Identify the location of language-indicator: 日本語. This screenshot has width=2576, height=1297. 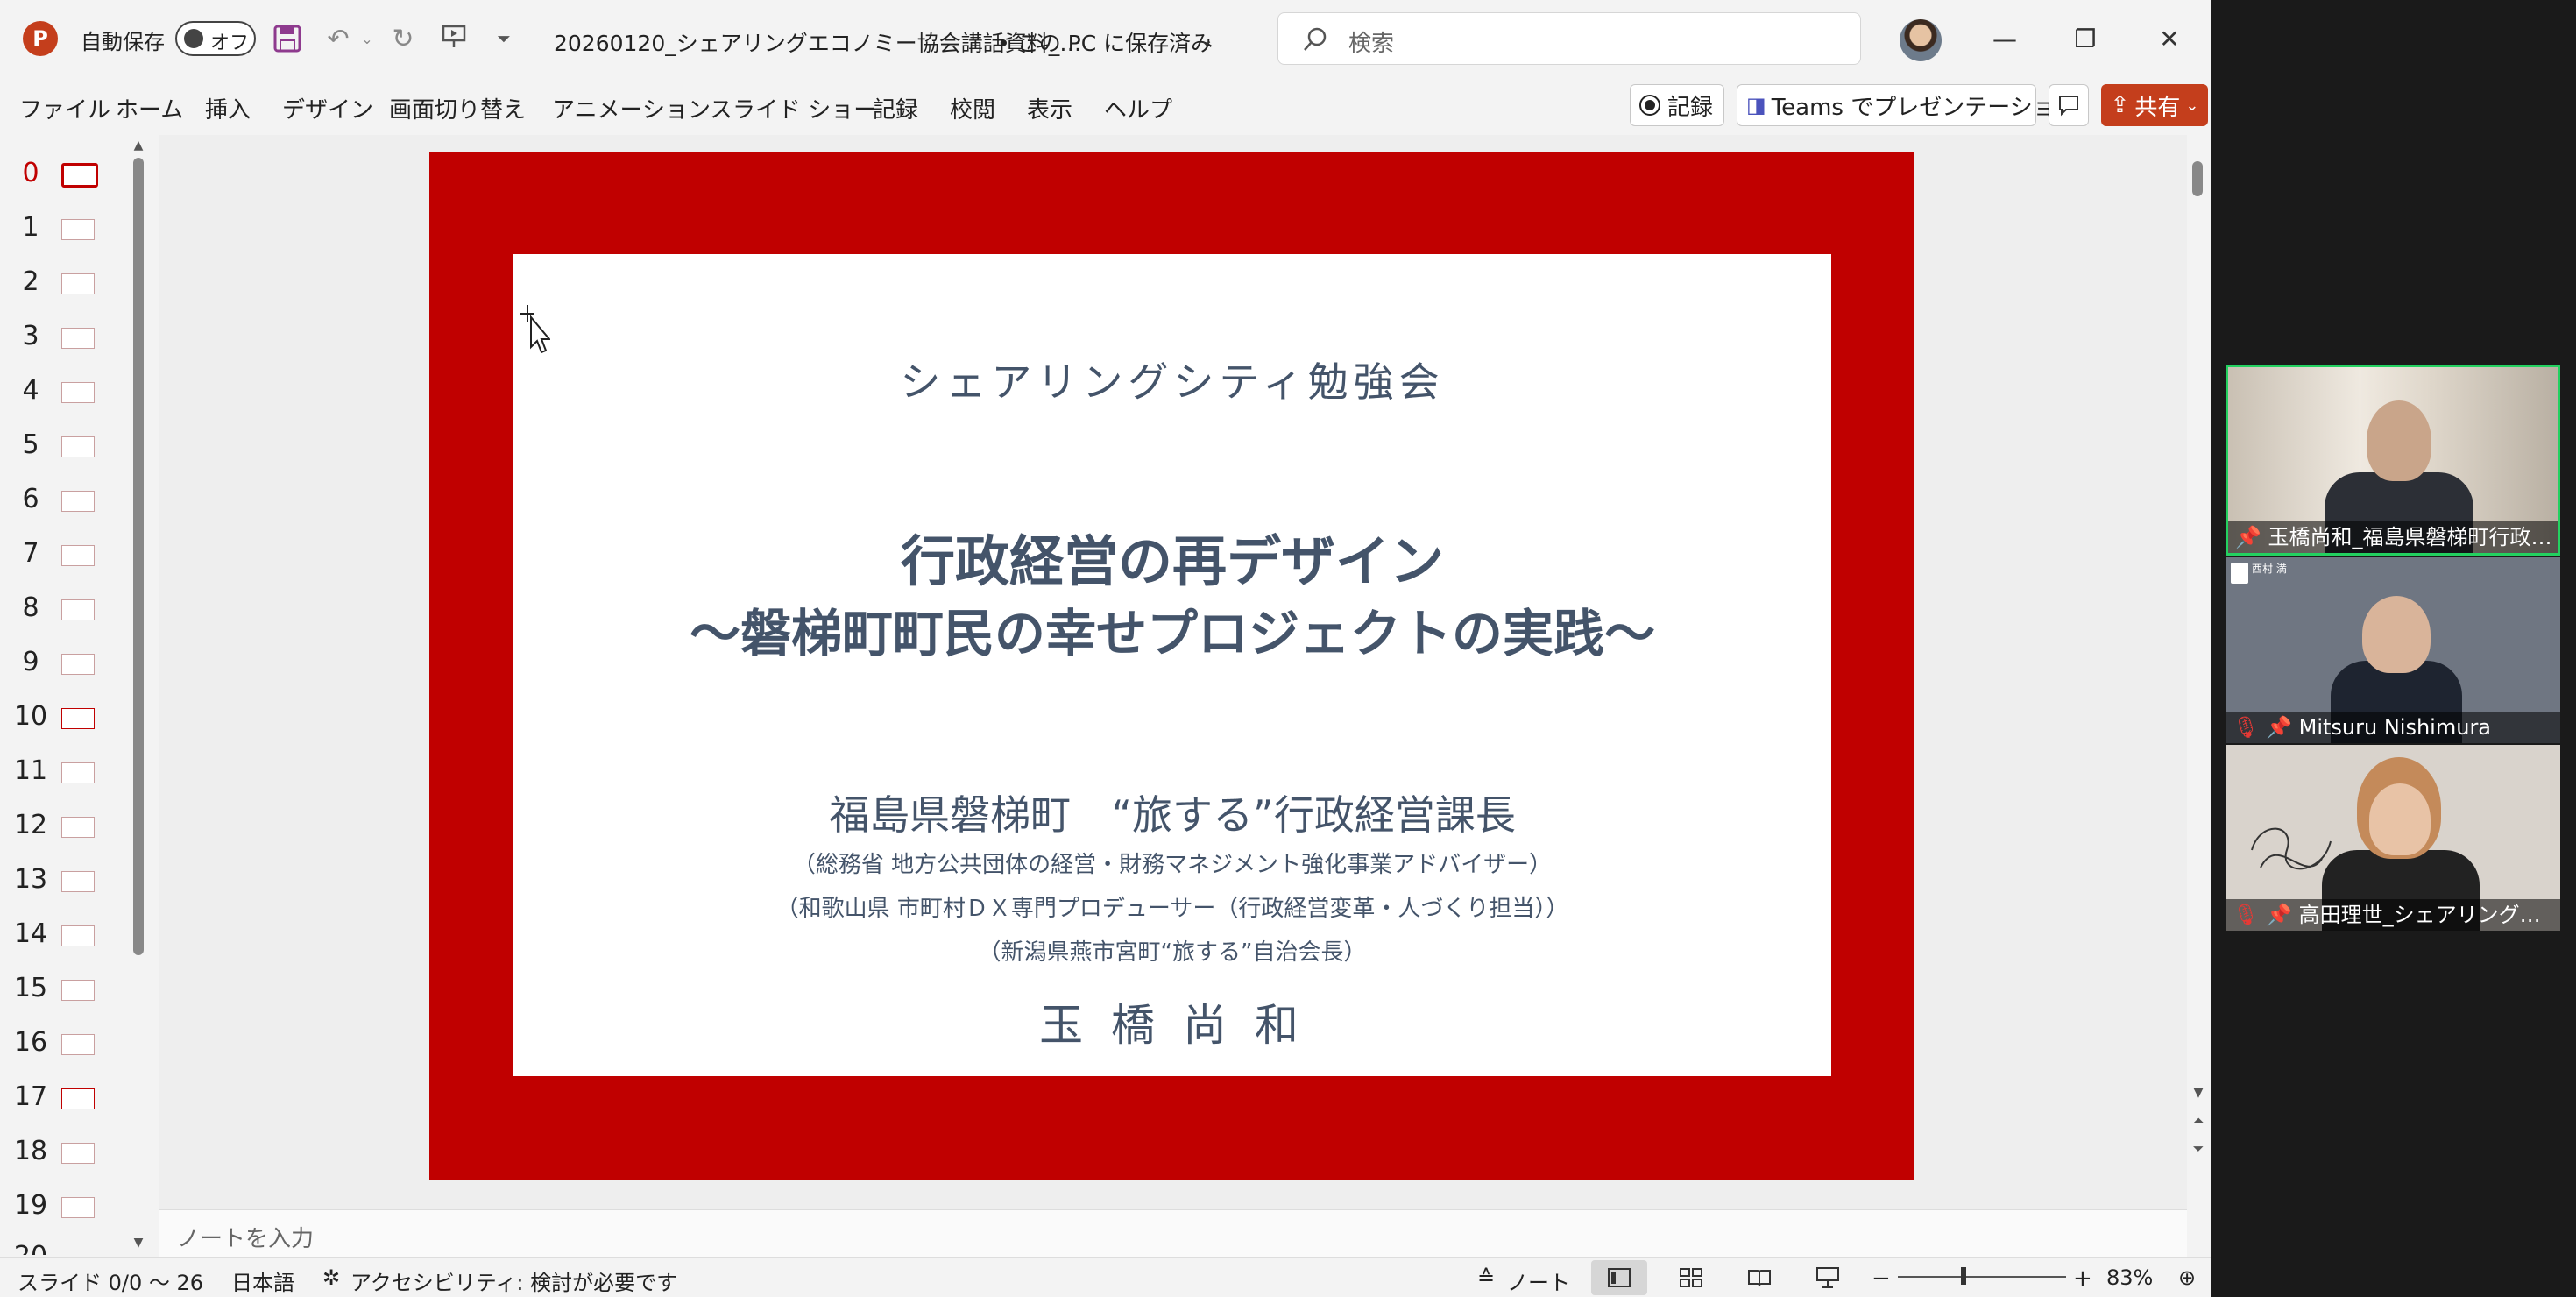
(262, 1280).